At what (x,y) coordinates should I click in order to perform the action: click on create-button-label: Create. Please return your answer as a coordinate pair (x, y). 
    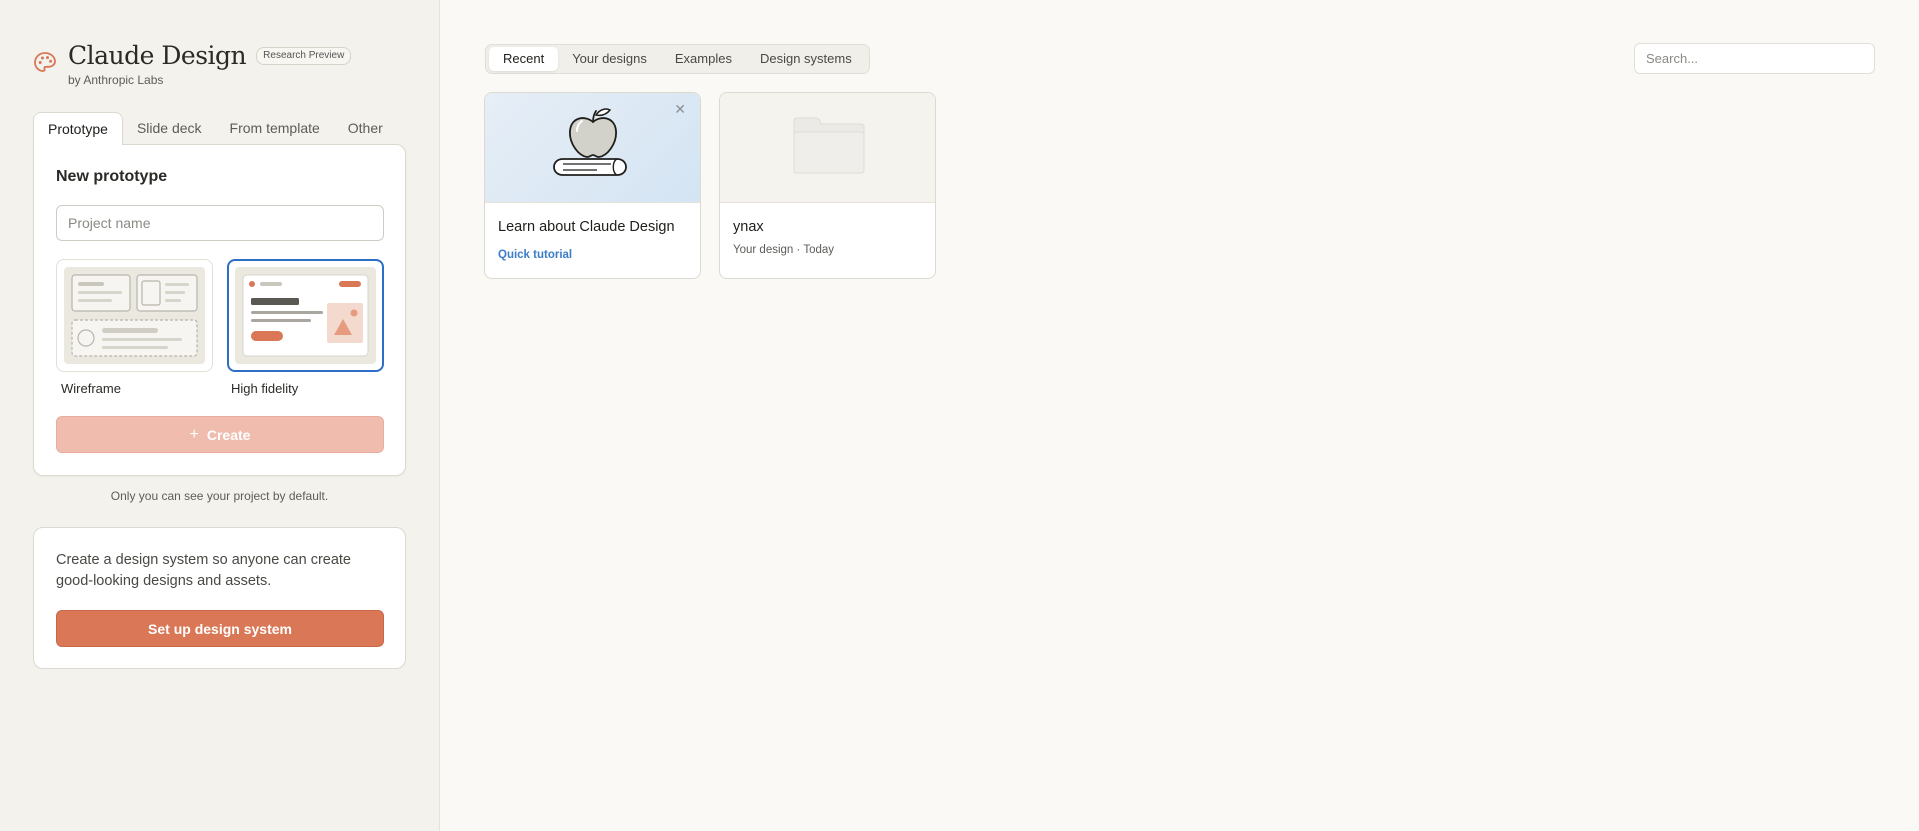
    Looking at the image, I should click on (228, 434).